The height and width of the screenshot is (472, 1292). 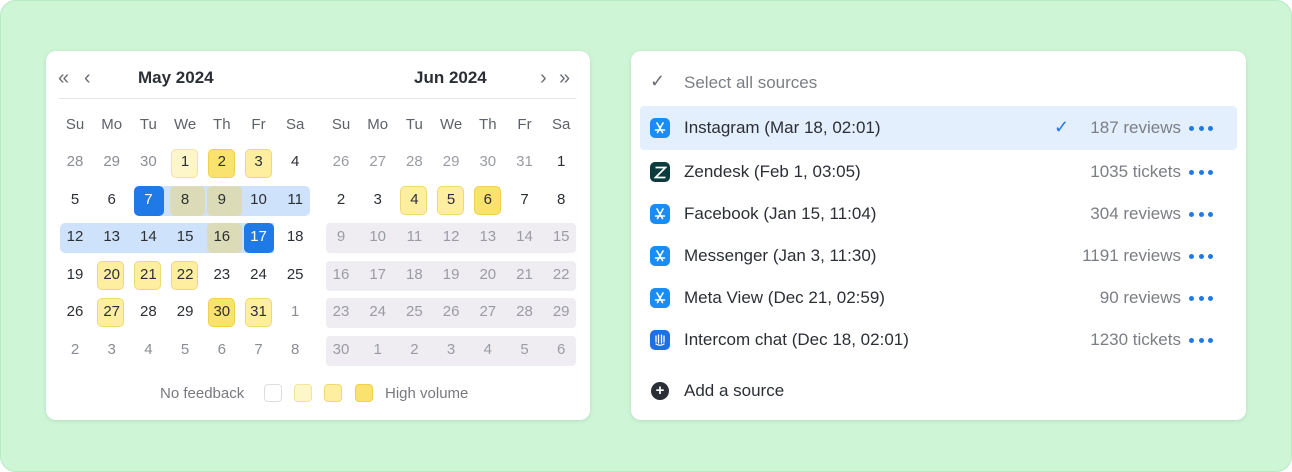 What do you see at coordinates (938, 298) in the screenshot?
I see `source-row-meta-view: Meta View (Dec 21, 02:59) 90 reviews` at bounding box center [938, 298].